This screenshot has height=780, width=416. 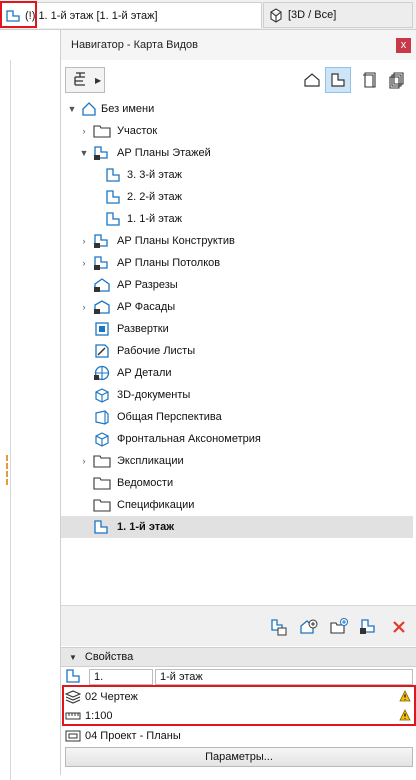 I want to click on view-tab-bar: (!) 1. 1-й этаж [1. 1-й этаж] [3D / Все], so click(x=208, y=15).